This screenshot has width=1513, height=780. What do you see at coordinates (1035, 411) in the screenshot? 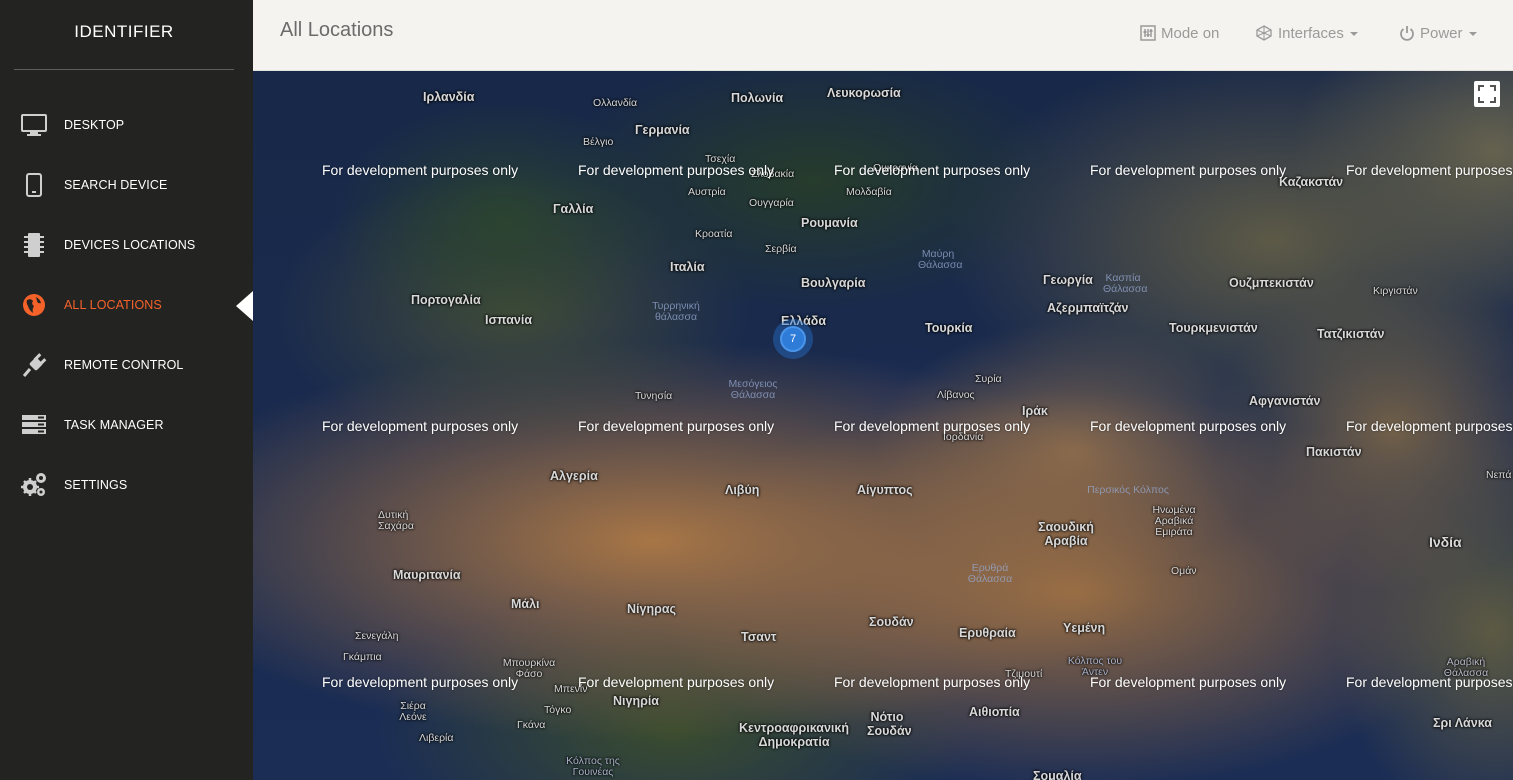
I see `map-place-label: Ιράκ` at bounding box center [1035, 411].